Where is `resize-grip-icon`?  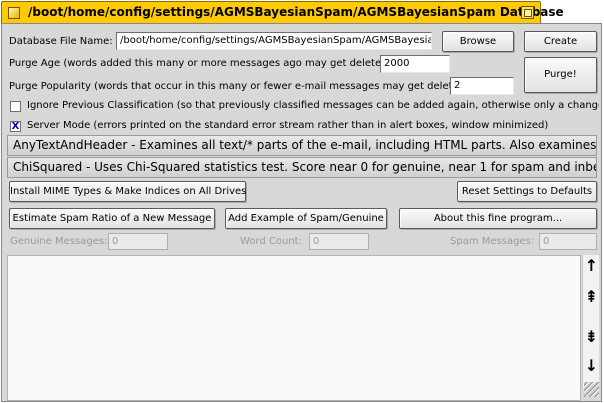
resize-grip-icon is located at coordinates (591, 389).